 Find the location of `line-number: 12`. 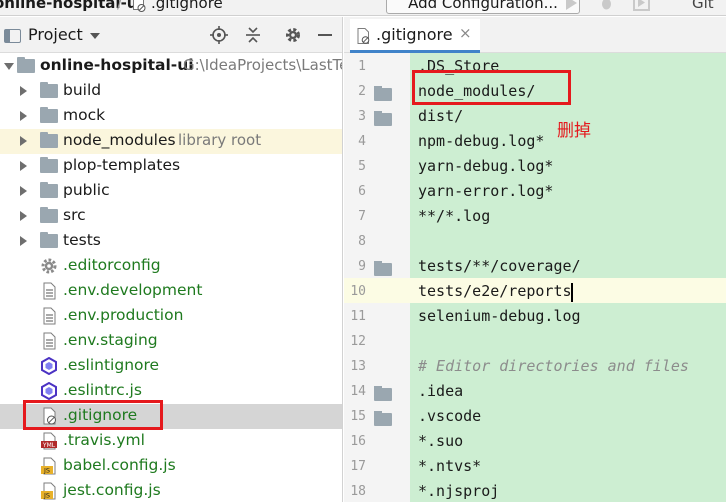

line-number: 12 is located at coordinates (358, 341).